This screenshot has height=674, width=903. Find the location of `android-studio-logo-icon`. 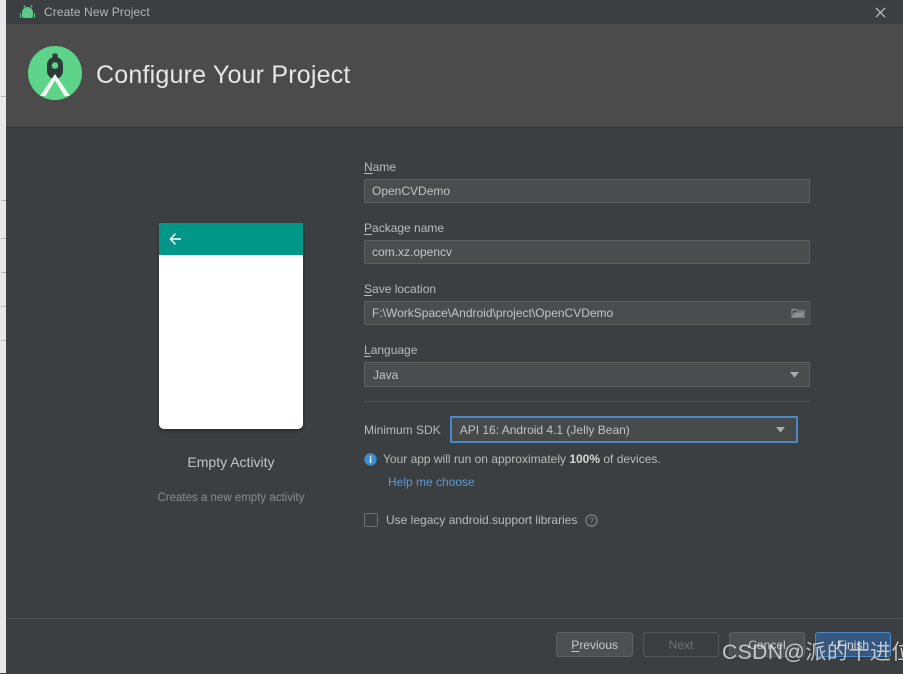

android-studio-logo-icon is located at coordinates (55, 73).